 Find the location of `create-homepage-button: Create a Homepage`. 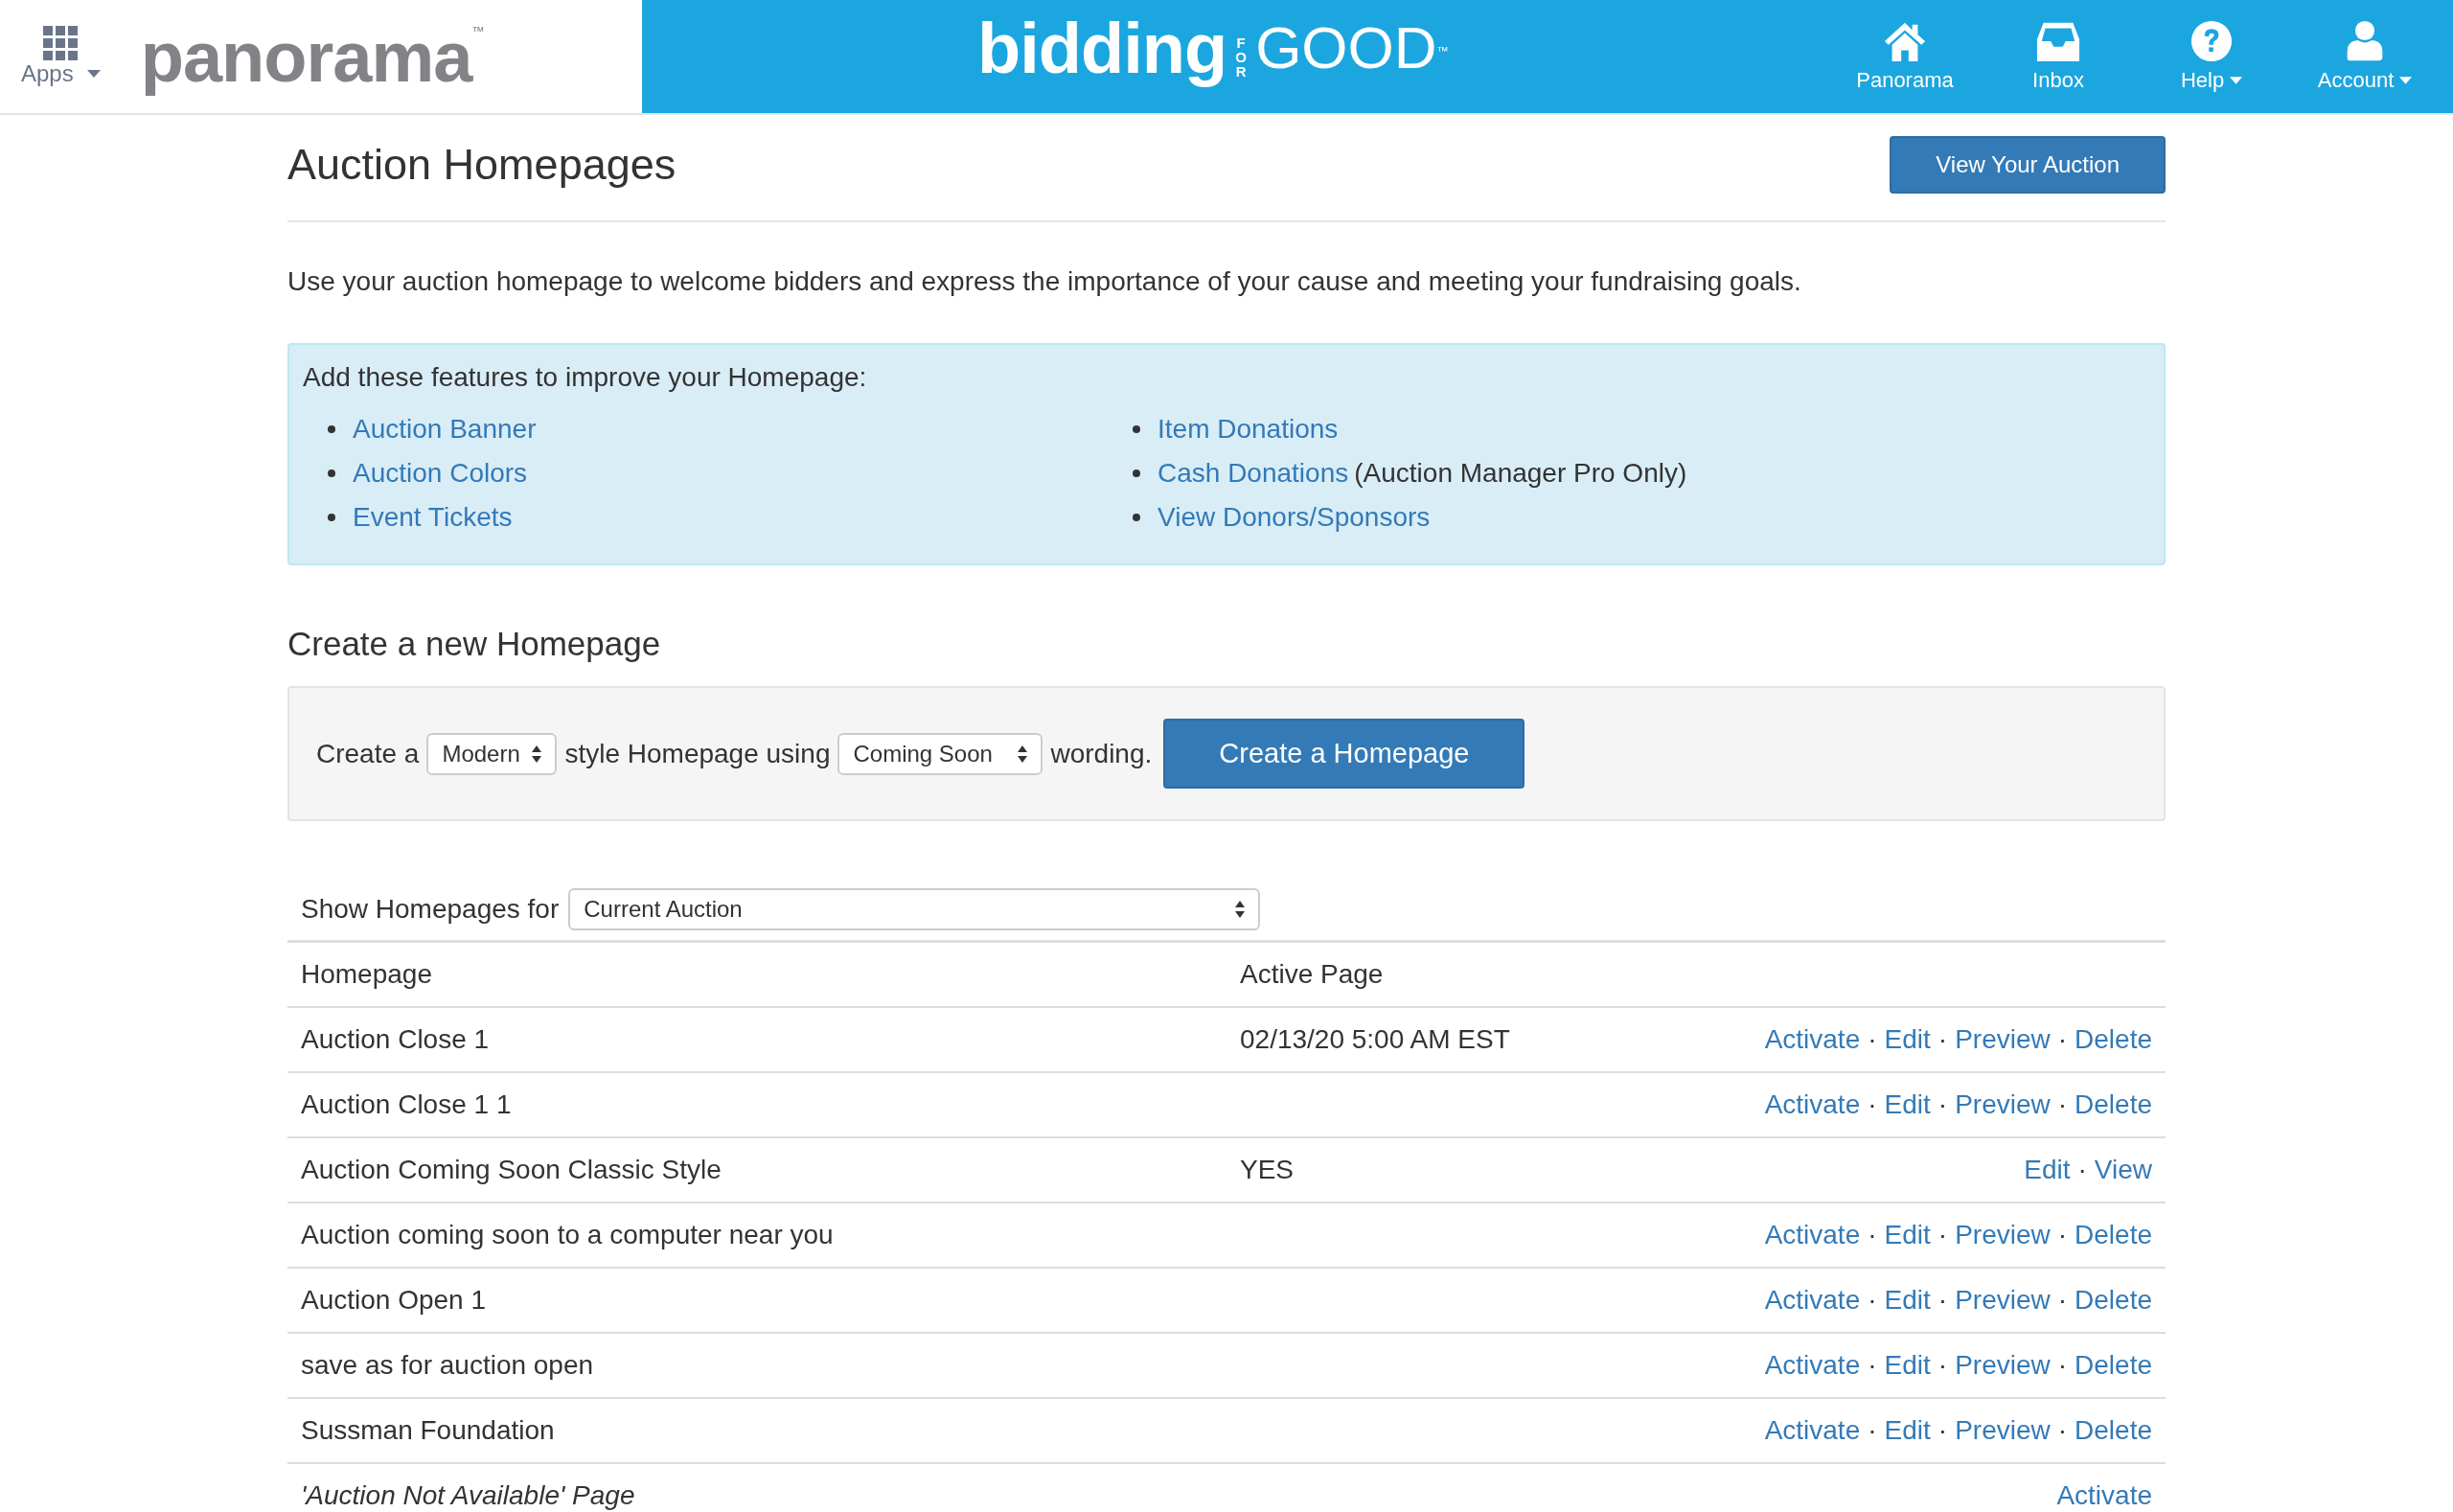

create-homepage-button: Create a Homepage is located at coordinates (1344, 754).